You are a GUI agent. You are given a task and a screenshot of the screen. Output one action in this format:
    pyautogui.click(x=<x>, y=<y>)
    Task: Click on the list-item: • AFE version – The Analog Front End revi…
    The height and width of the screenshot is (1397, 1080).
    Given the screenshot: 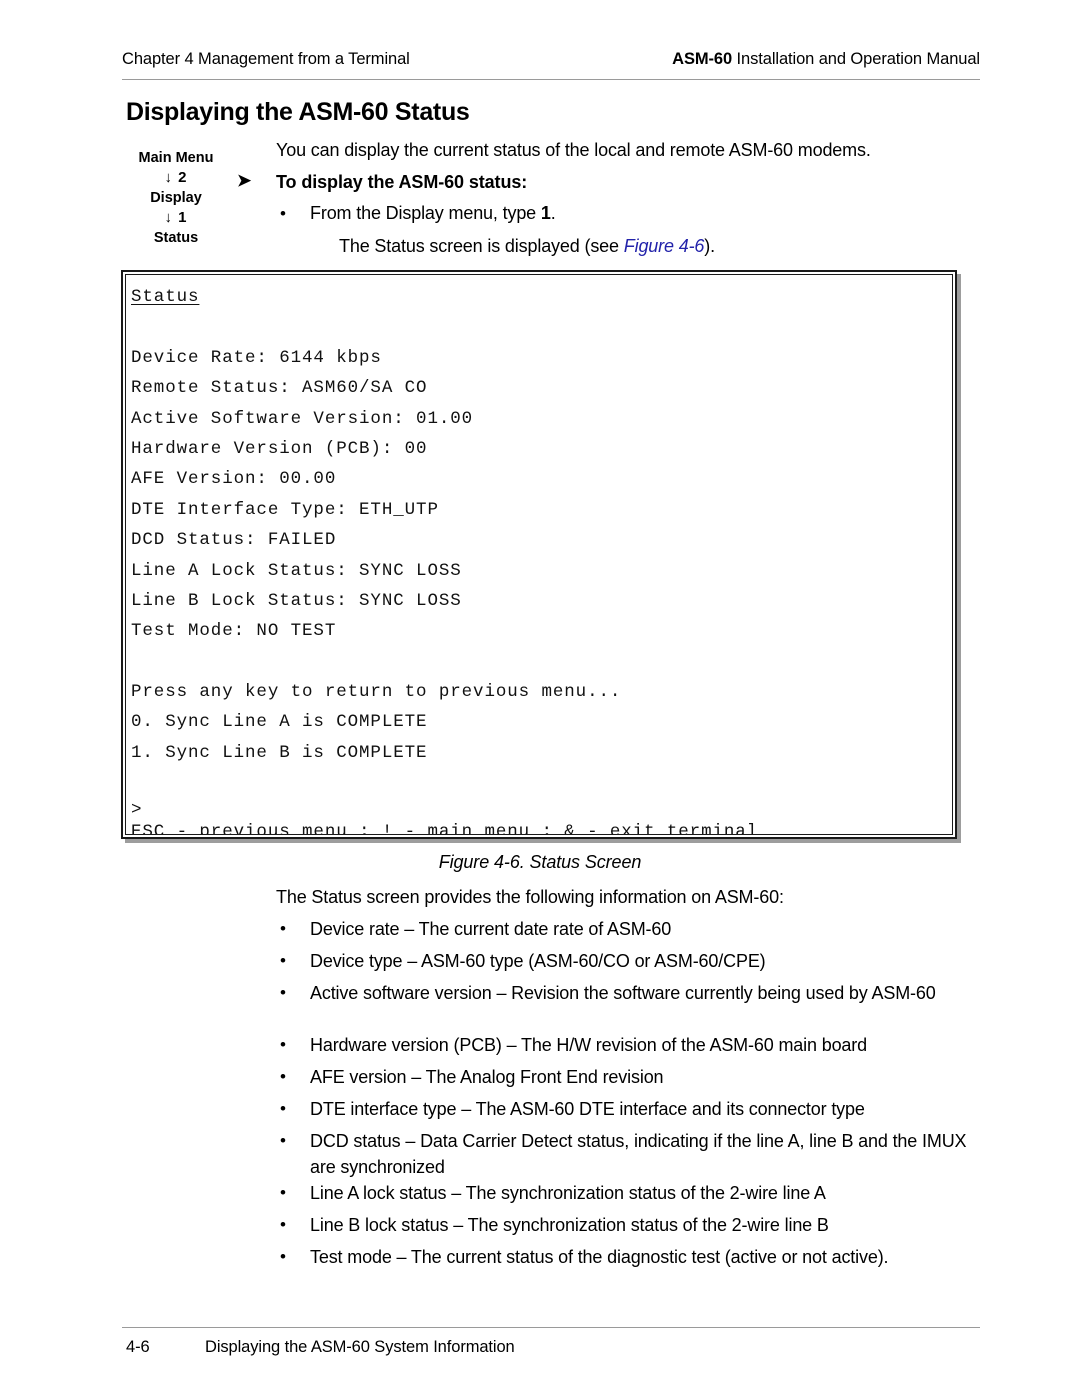 What is the action you would take?
    pyautogui.click(x=626, y=1080)
    